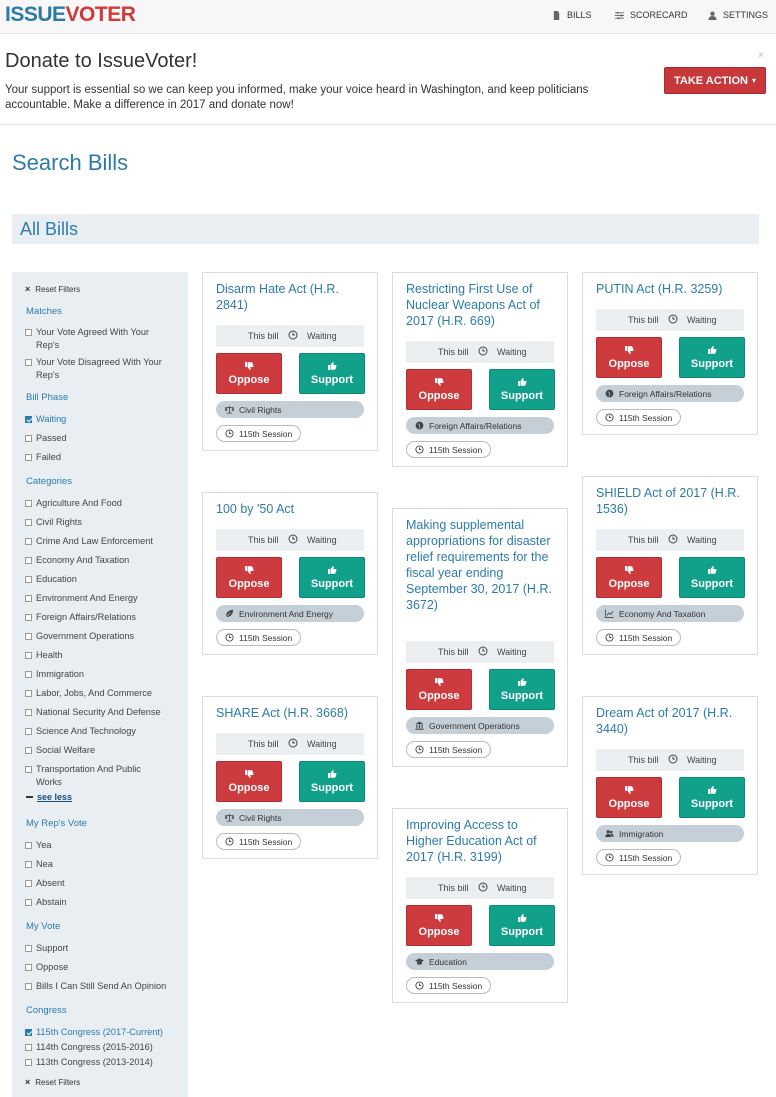 This screenshot has height=1097, width=776. What do you see at coordinates (95, 655) in the screenshot?
I see `filter-categories-option: Health` at bounding box center [95, 655].